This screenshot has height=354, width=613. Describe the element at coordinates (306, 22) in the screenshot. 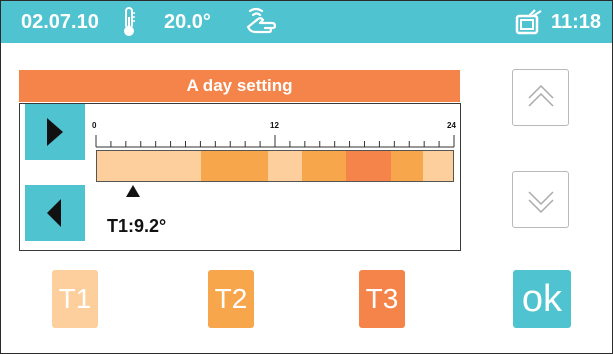

I see `status-bar: 02.07.10 20.0° 11:18` at that location.